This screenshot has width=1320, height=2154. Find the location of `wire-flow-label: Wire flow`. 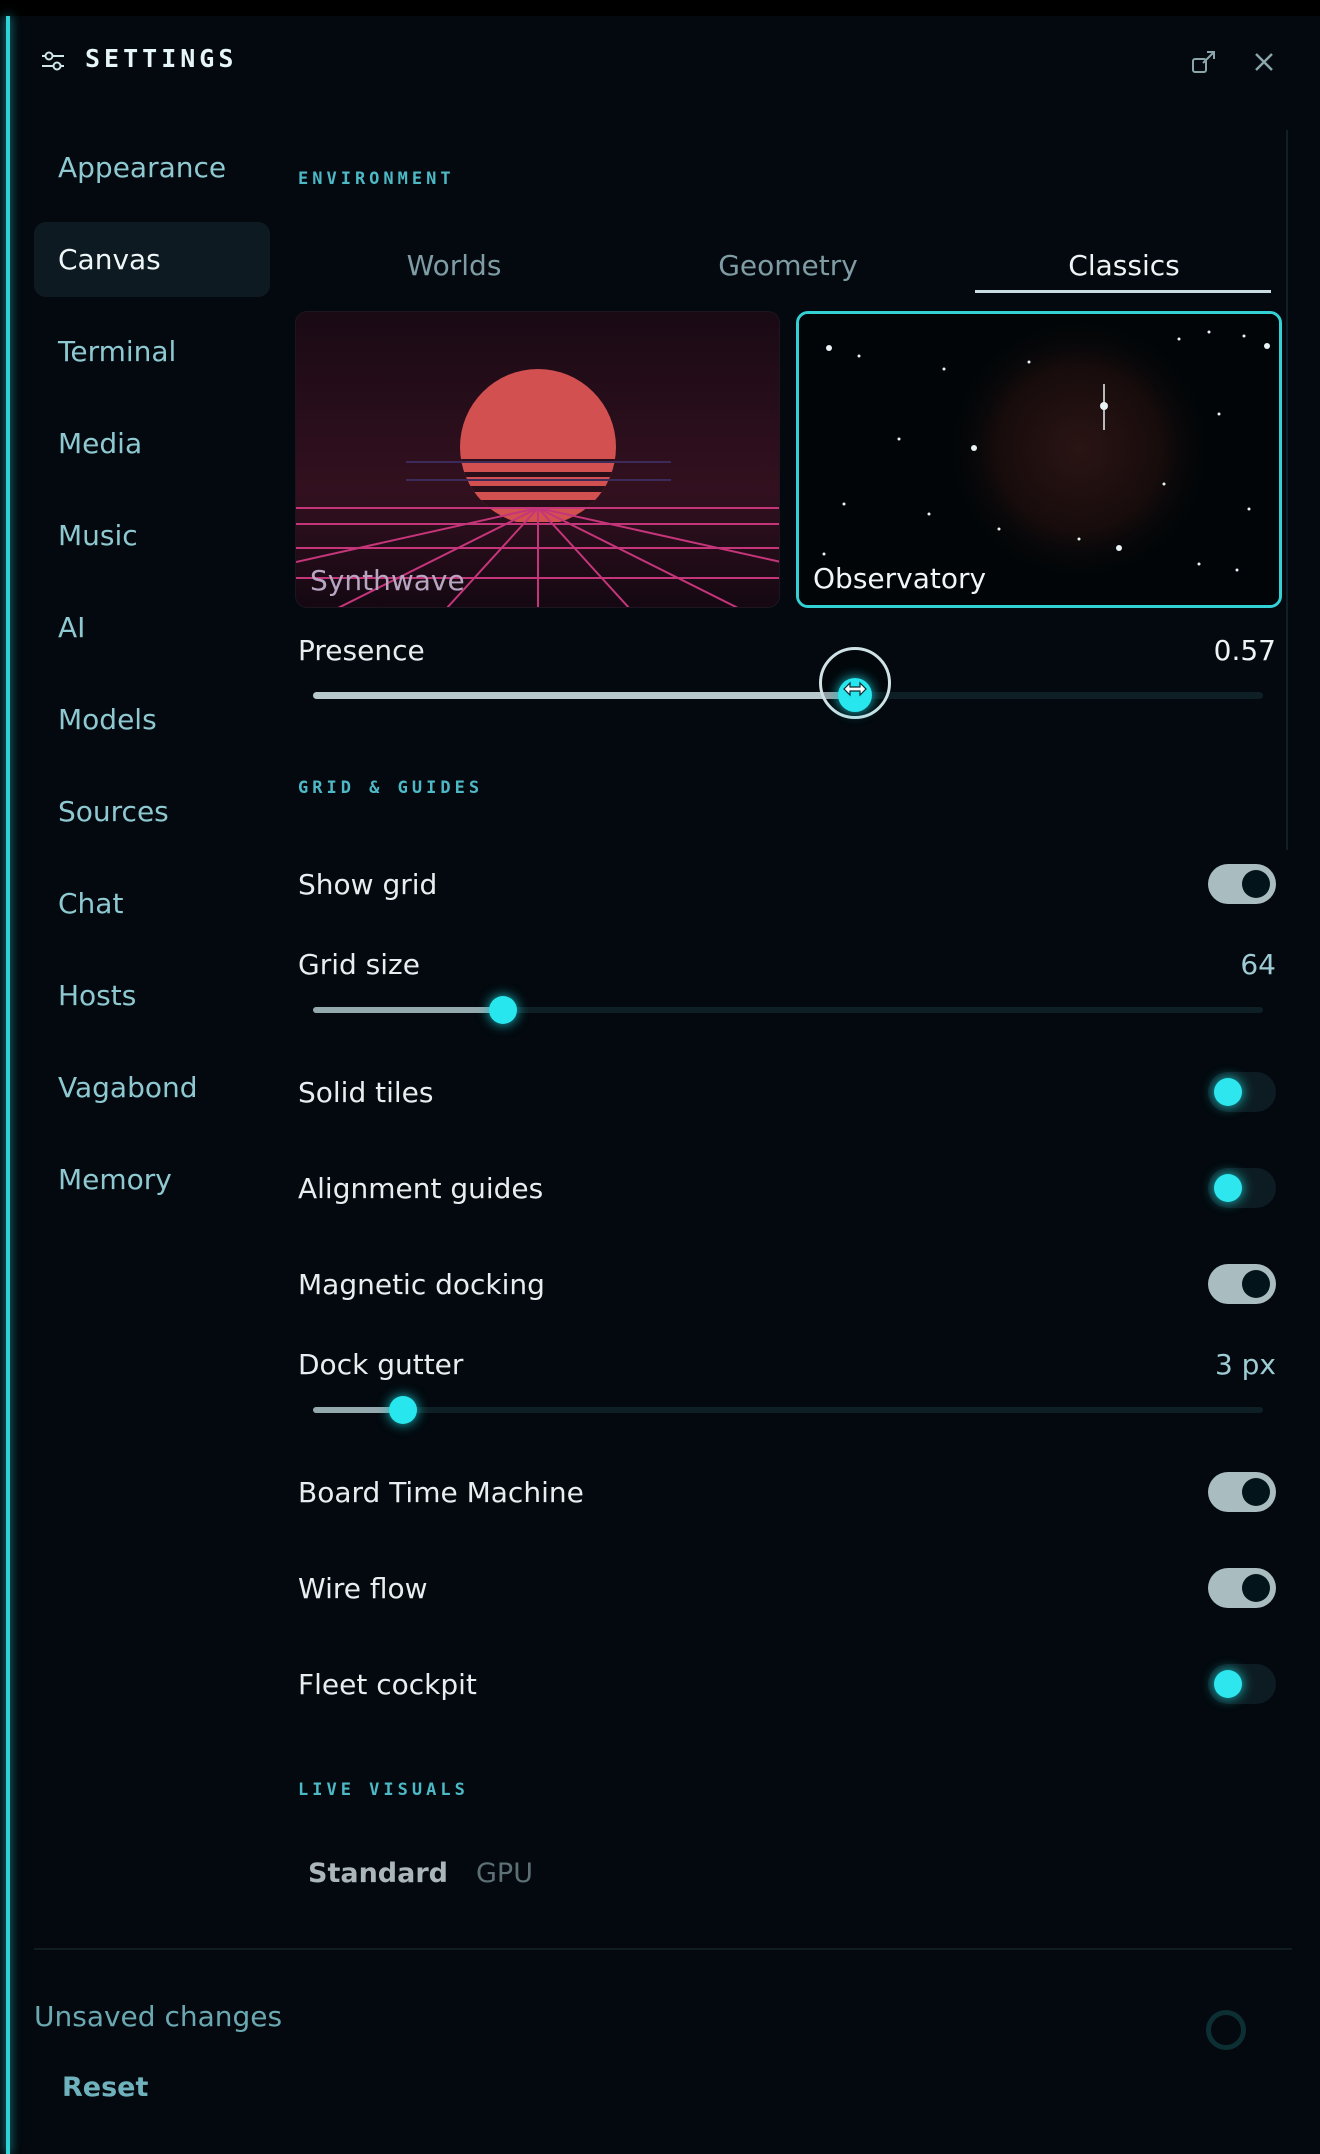

wire-flow-label: Wire flow is located at coordinates (363, 1588).